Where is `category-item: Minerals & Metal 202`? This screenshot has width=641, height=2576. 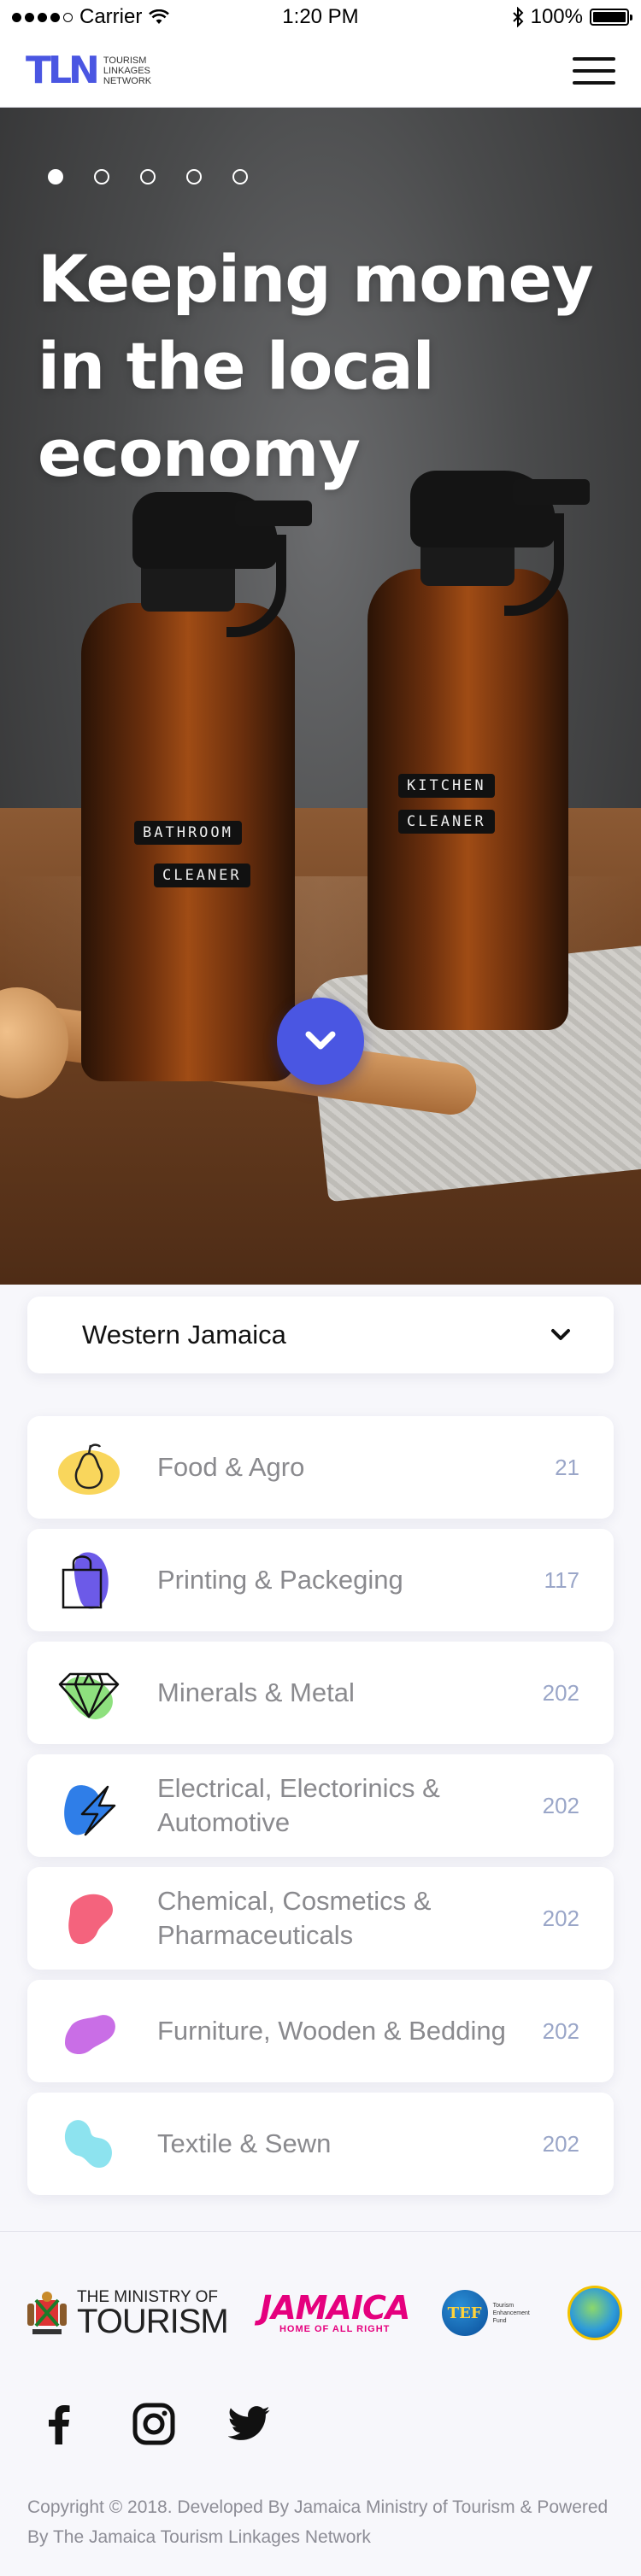
category-item: Minerals & Metal 202 is located at coordinates (320, 1693).